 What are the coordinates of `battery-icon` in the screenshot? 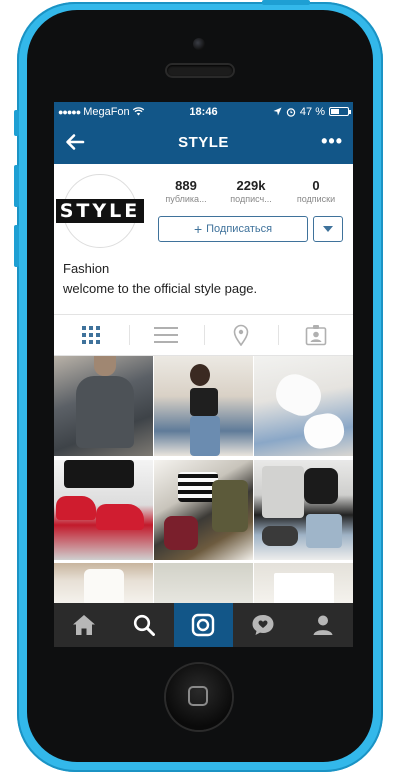 It's located at (340, 111).